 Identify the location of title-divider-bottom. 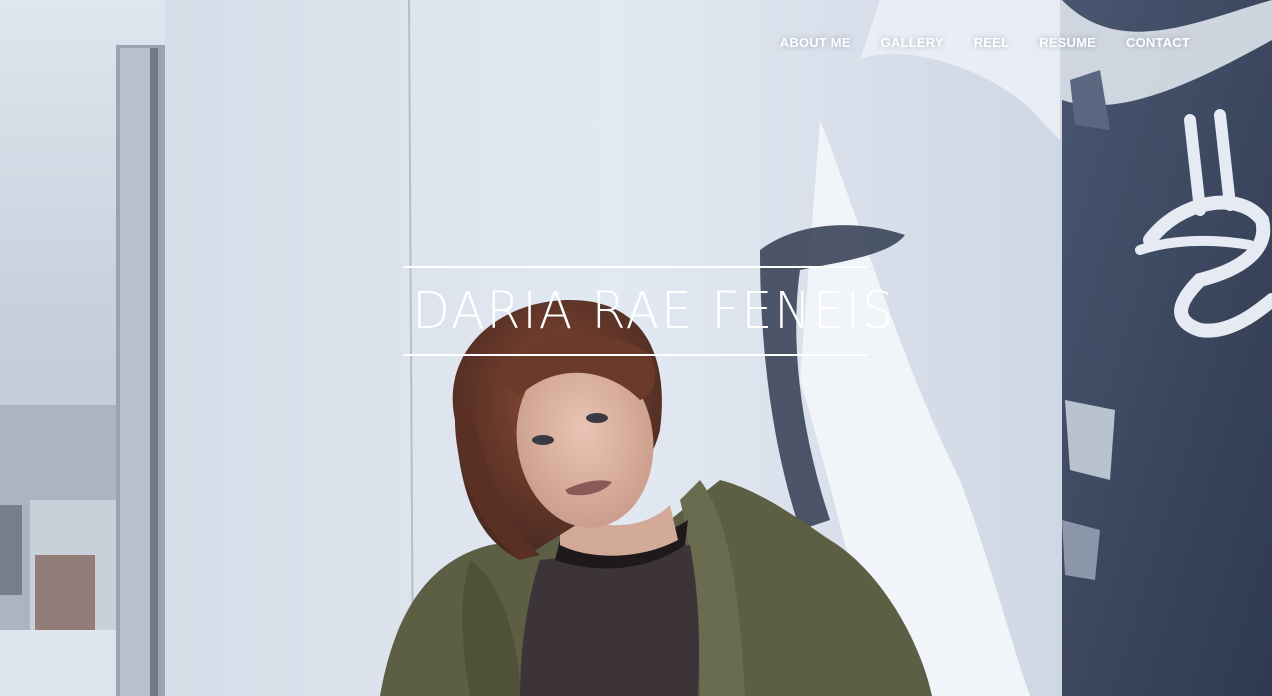
(635, 355).